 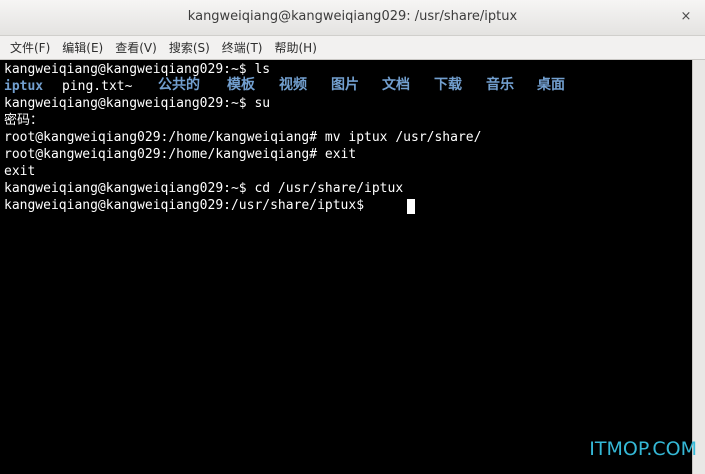 I want to click on ls-entry-templates: 模板, so click(x=241, y=85).